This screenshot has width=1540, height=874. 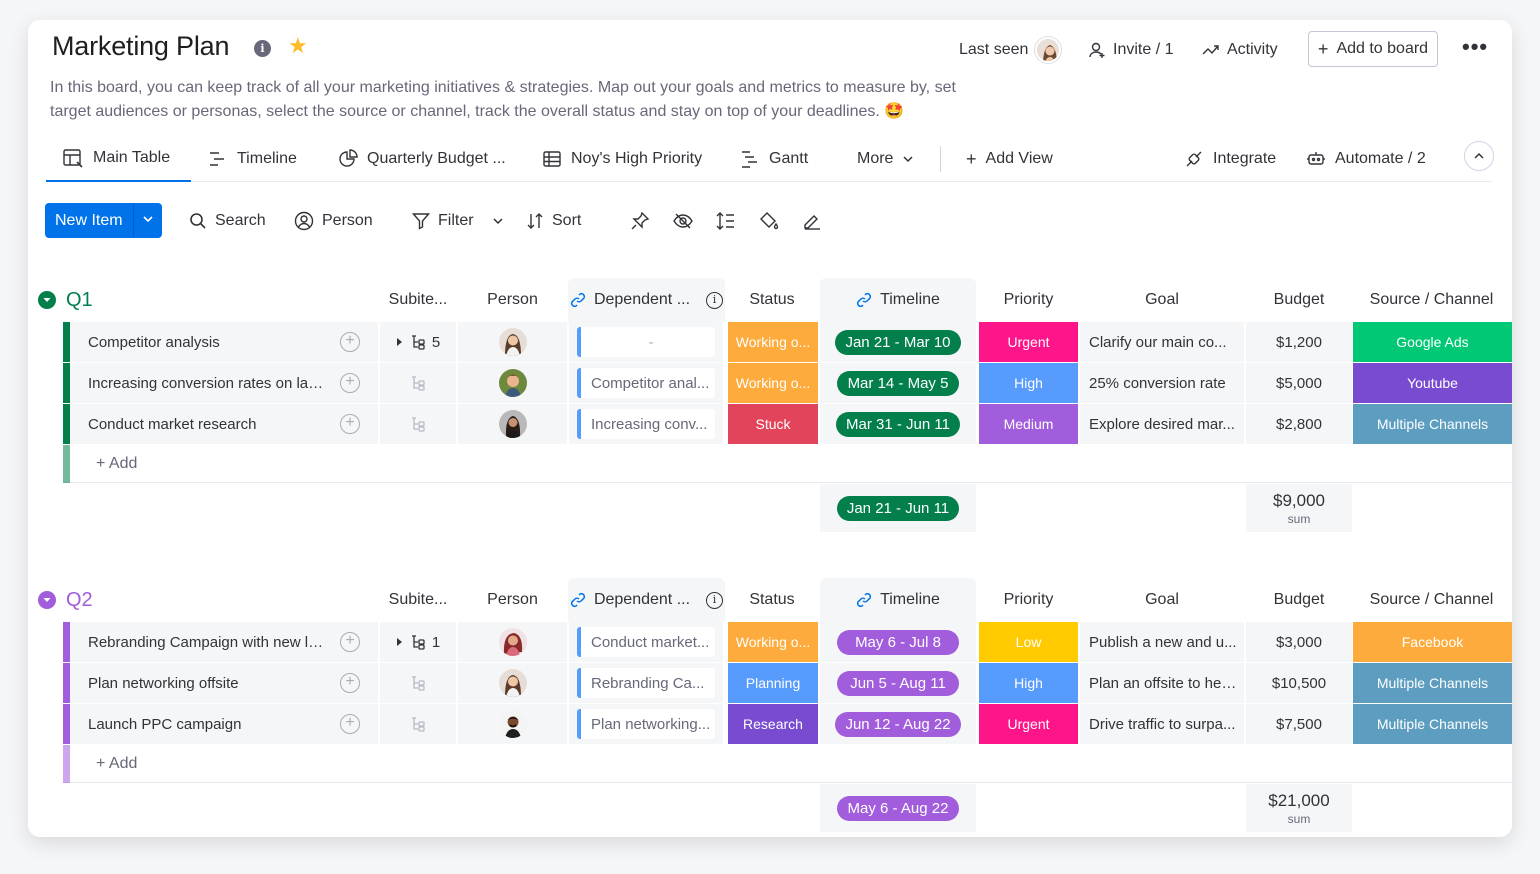 I want to click on tab-main-table: Main Table, so click(x=118, y=159).